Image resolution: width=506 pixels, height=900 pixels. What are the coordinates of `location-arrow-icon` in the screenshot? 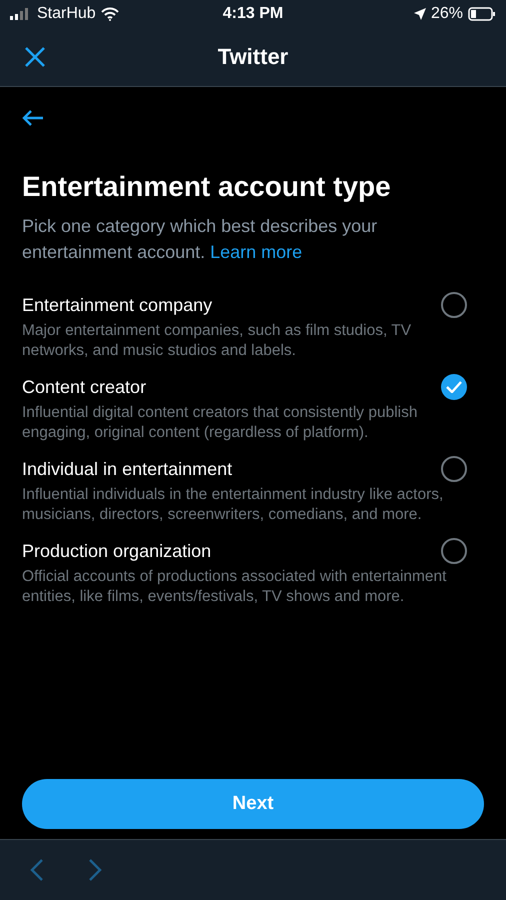 It's located at (420, 14).